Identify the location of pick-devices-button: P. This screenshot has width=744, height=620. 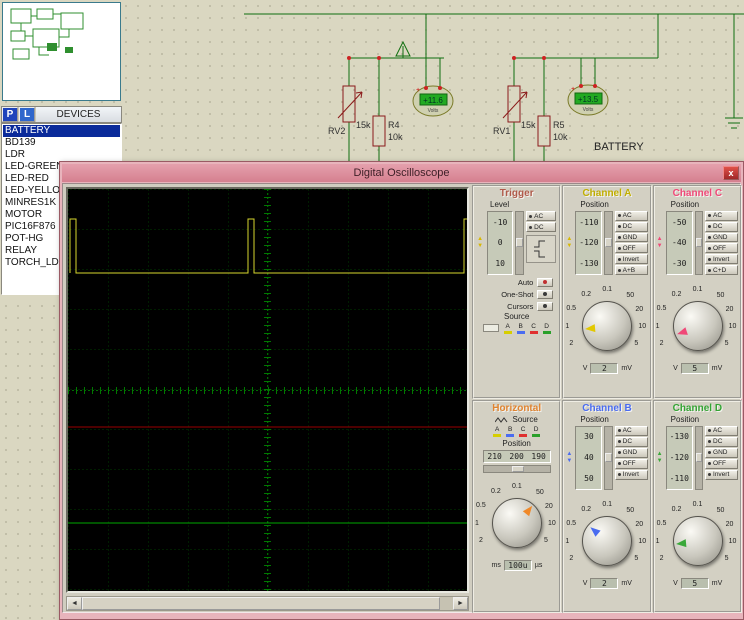
(10, 114).